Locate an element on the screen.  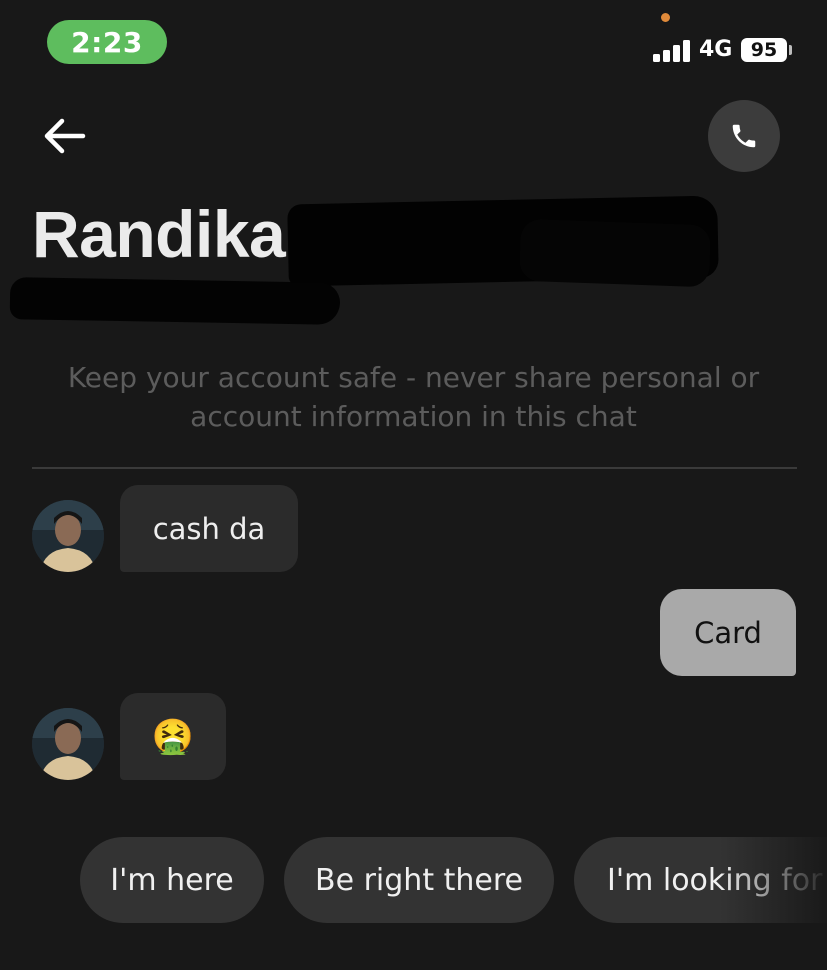
quick-reply-label: I'm looking for is located at coordinates (715, 880).